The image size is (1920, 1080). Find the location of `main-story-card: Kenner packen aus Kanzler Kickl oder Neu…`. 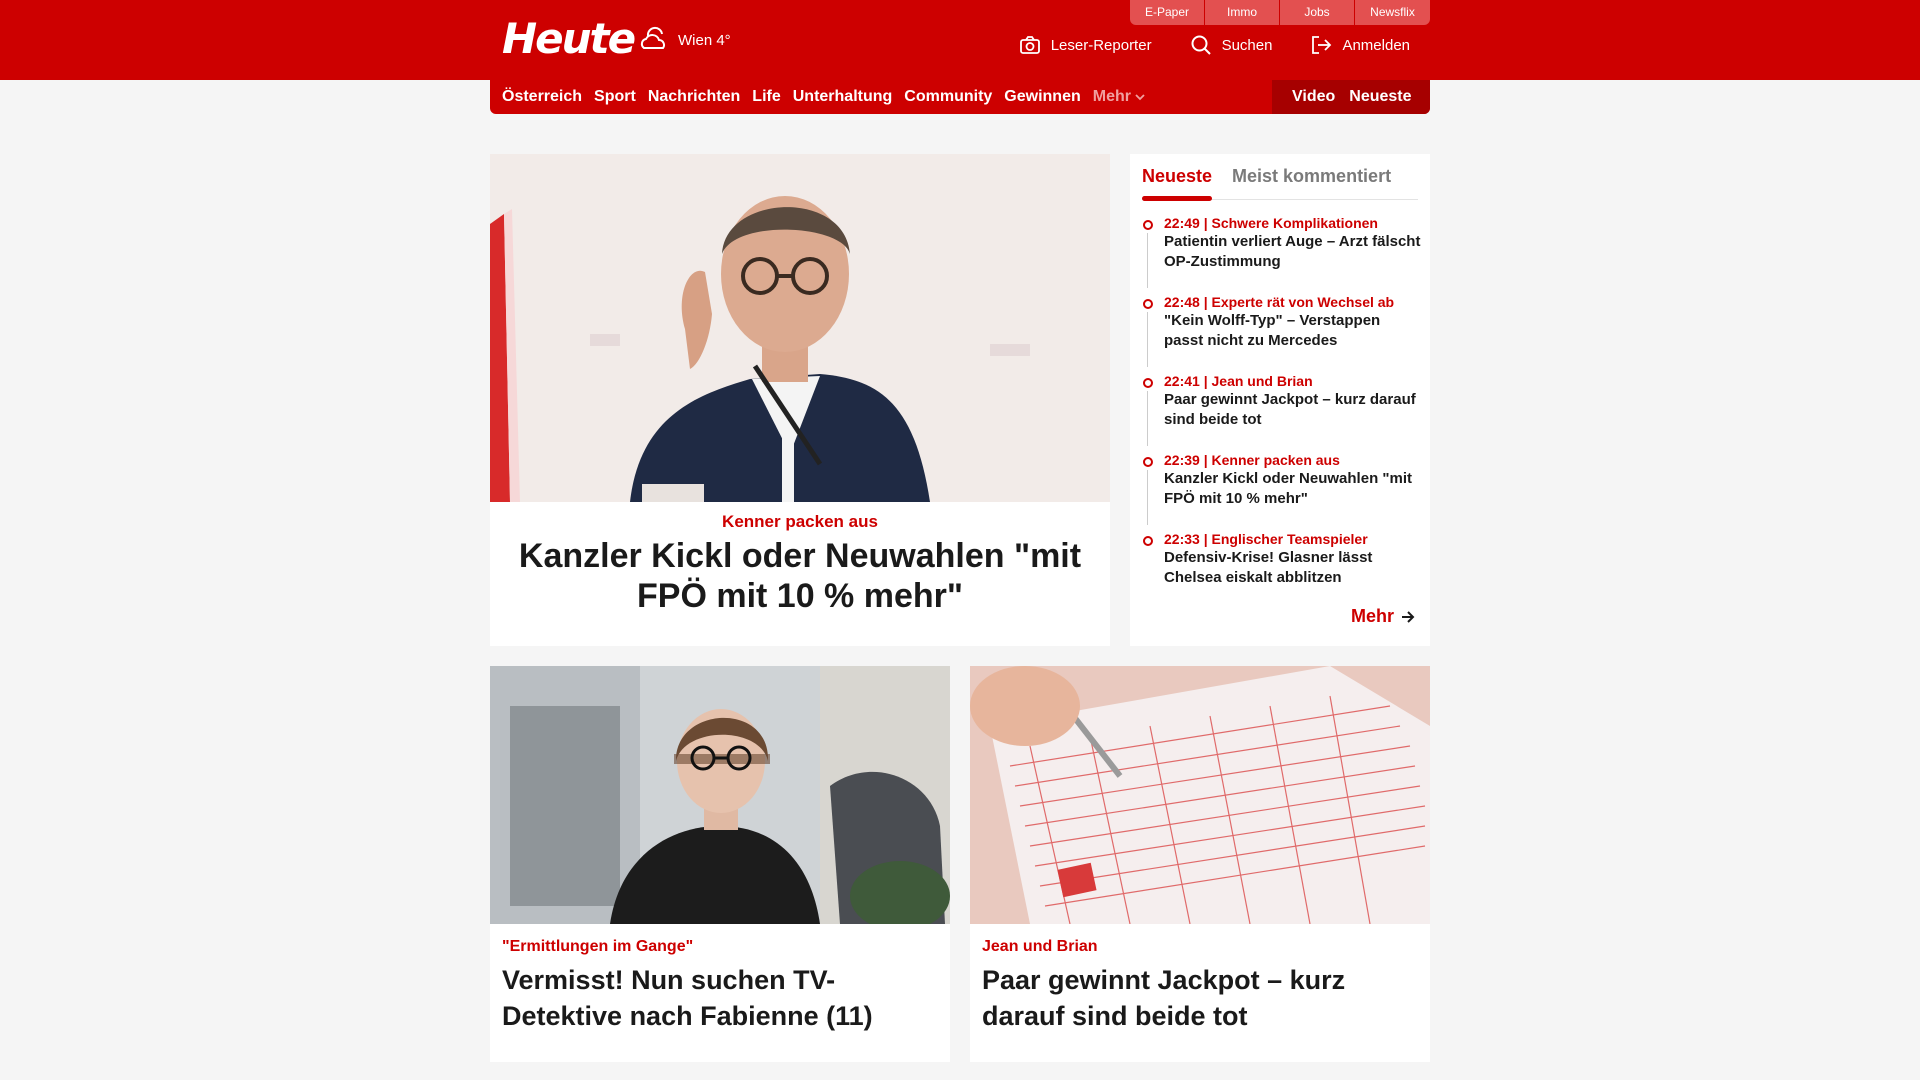

main-story-card: Kenner packen aus Kanzler Kickl oder Neu… is located at coordinates (800, 400).